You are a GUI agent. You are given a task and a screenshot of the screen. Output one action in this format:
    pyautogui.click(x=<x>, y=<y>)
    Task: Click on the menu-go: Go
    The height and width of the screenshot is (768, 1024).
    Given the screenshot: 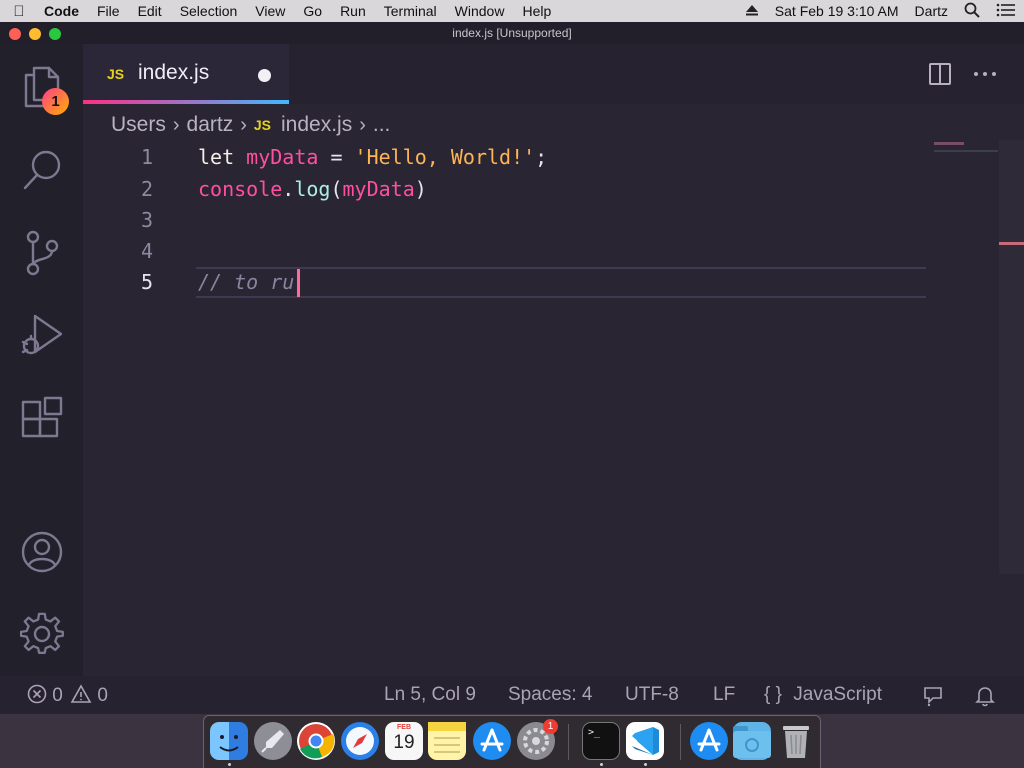 What is the action you would take?
    pyautogui.click(x=312, y=11)
    